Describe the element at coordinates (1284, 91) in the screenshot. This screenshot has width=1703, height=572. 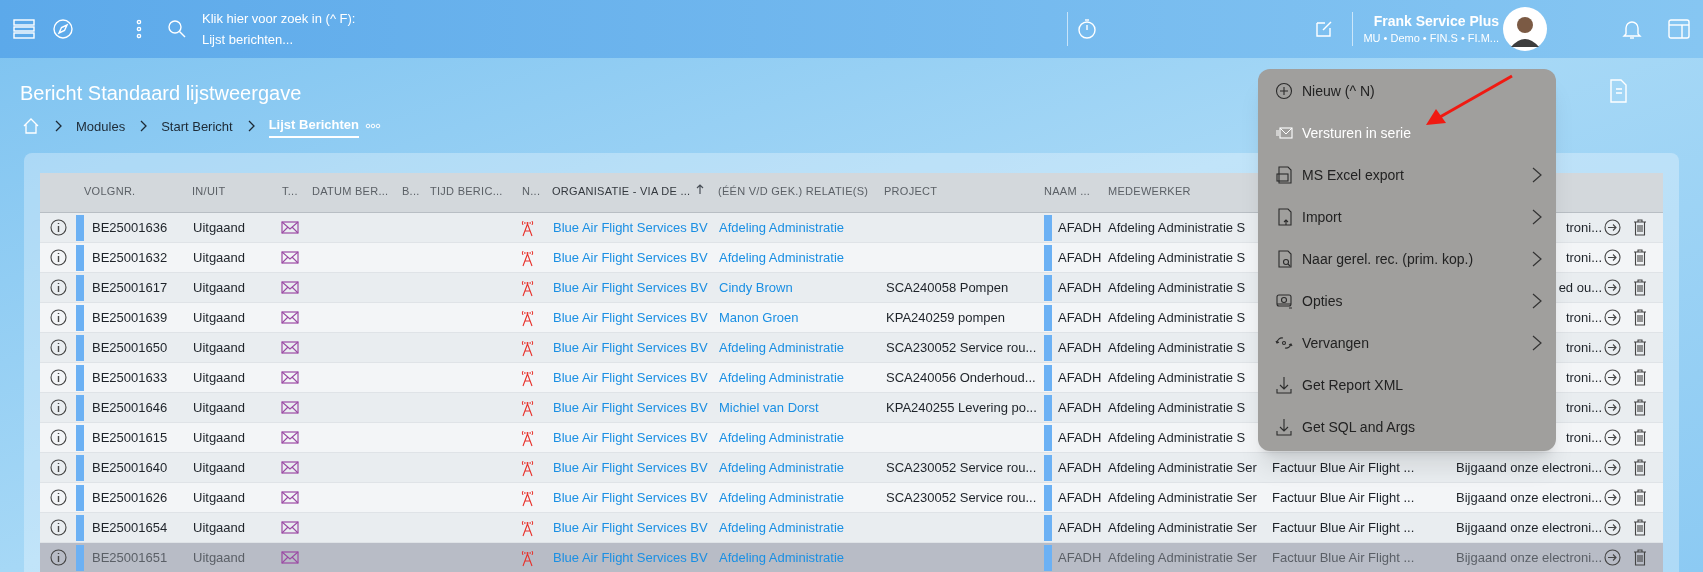
I see `plus-icon` at that location.